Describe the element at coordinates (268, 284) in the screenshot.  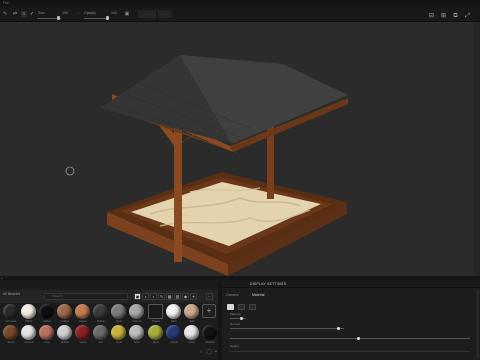
I see `settings-title: DISPLAY SETTINGS` at that location.